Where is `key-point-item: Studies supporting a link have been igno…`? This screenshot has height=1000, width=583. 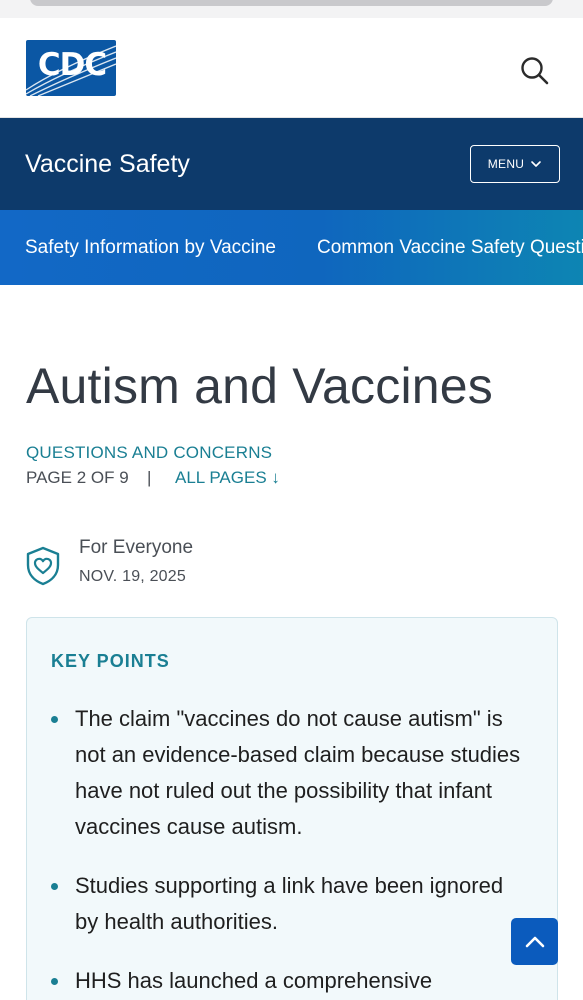
key-point-item: Studies supporting a link have been igno… is located at coordinates (288, 904).